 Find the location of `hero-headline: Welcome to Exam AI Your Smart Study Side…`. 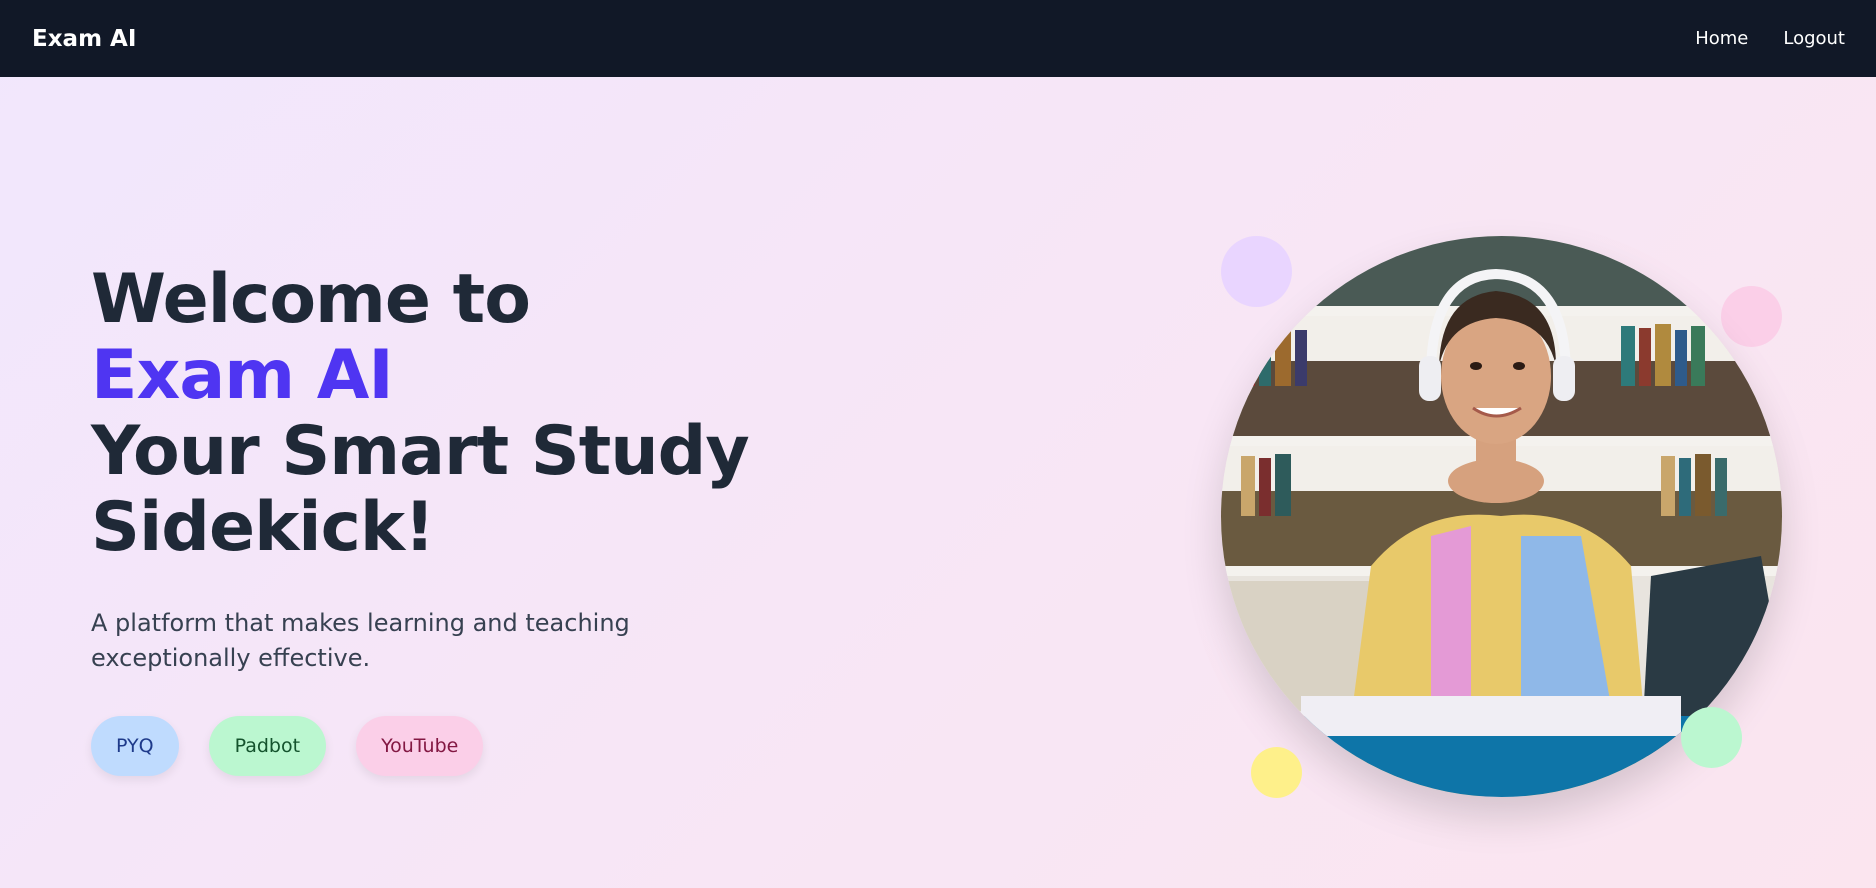

hero-headline: Welcome to Exam AI Your Smart Study Side… is located at coordinates (441, 414).